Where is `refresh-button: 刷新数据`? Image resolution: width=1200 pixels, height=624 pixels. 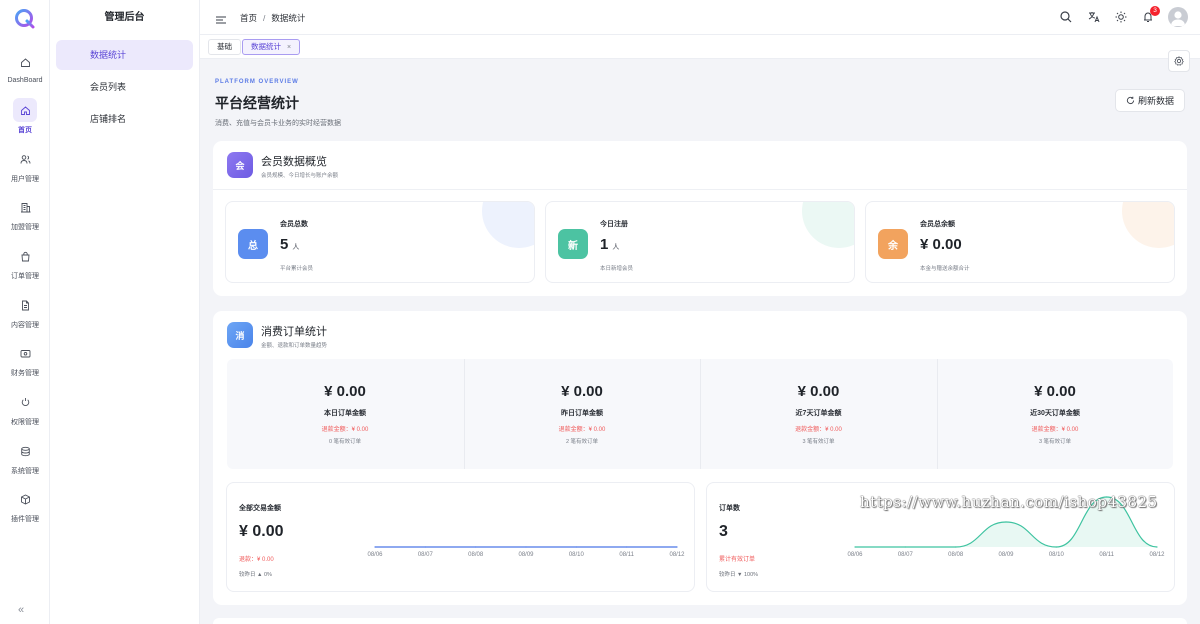 refresh-button: 刷新数据 is located at coordinates (1150, 100).